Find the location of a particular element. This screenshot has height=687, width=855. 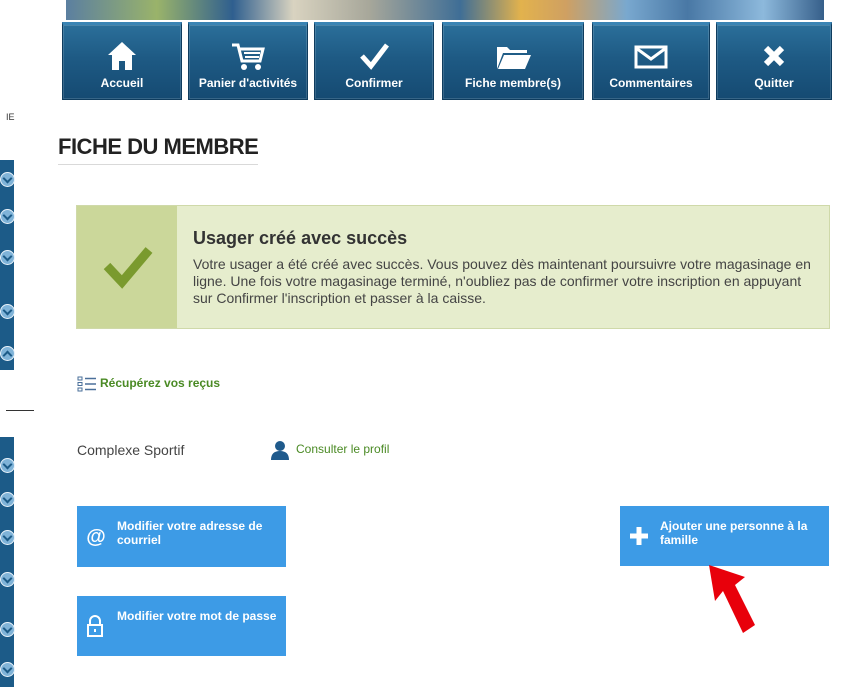

sidebar-divider is located at coordinates (20, 410).